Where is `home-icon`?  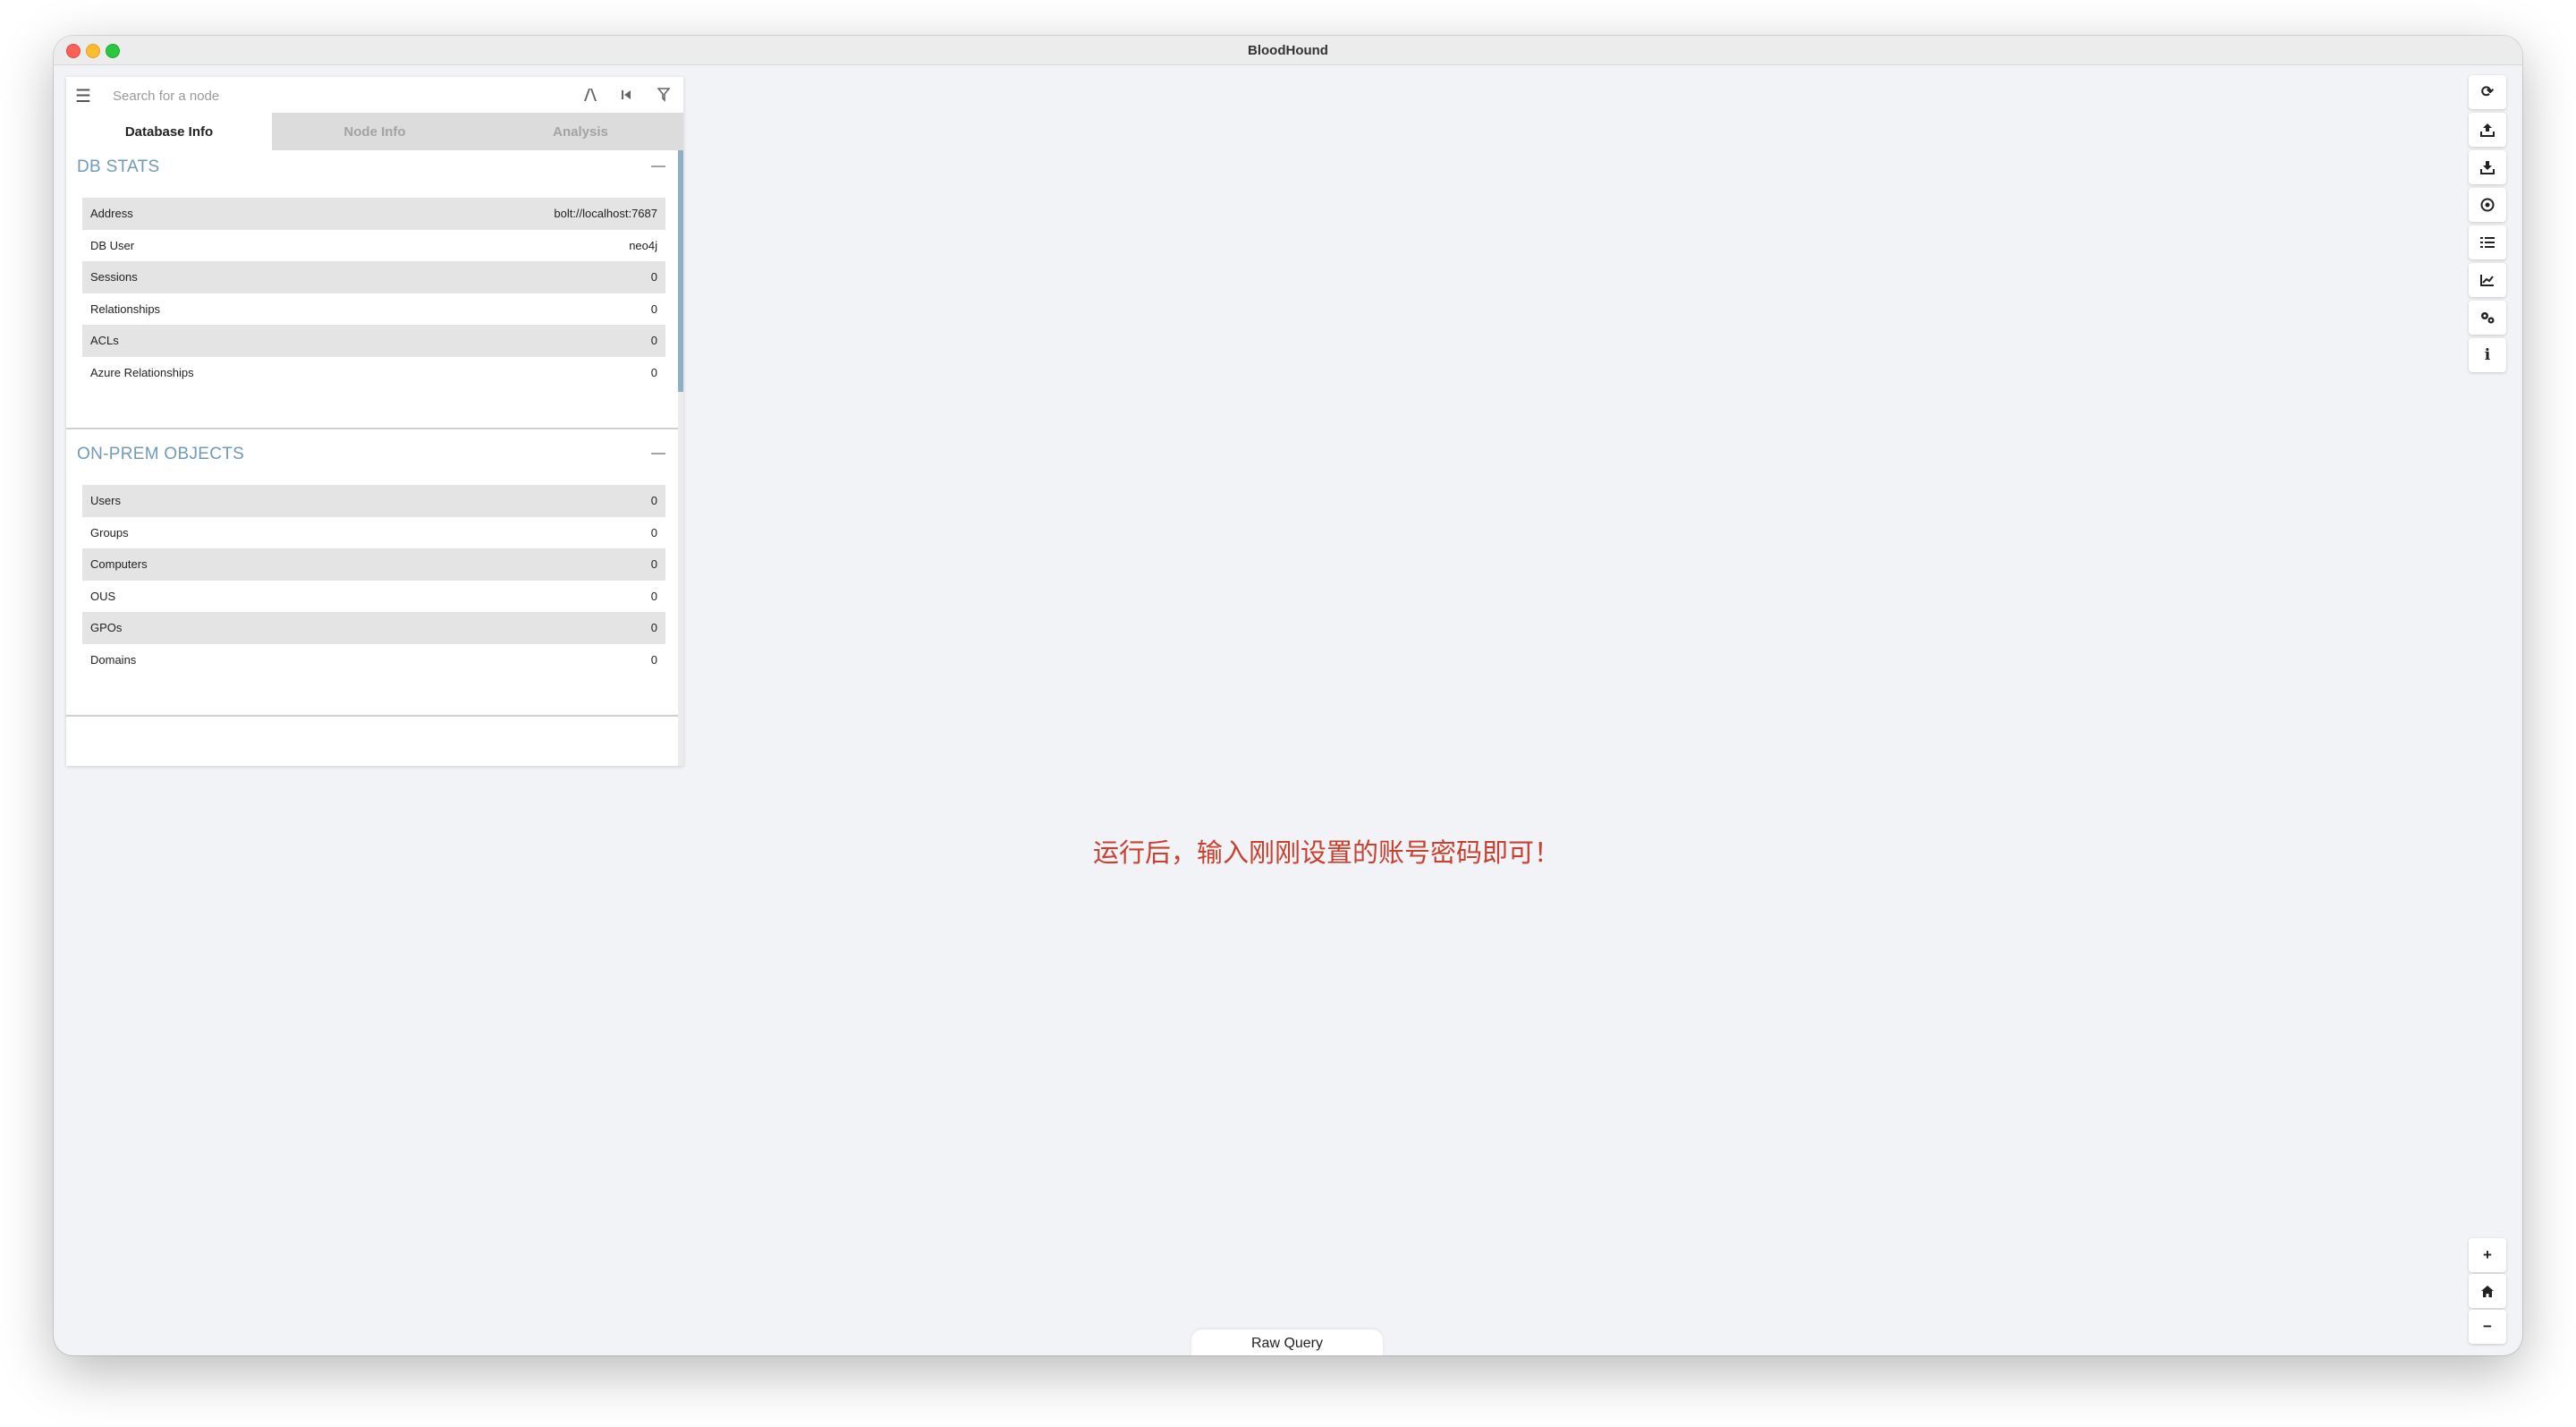 home-icon is located at coordinates (2487, 1291).